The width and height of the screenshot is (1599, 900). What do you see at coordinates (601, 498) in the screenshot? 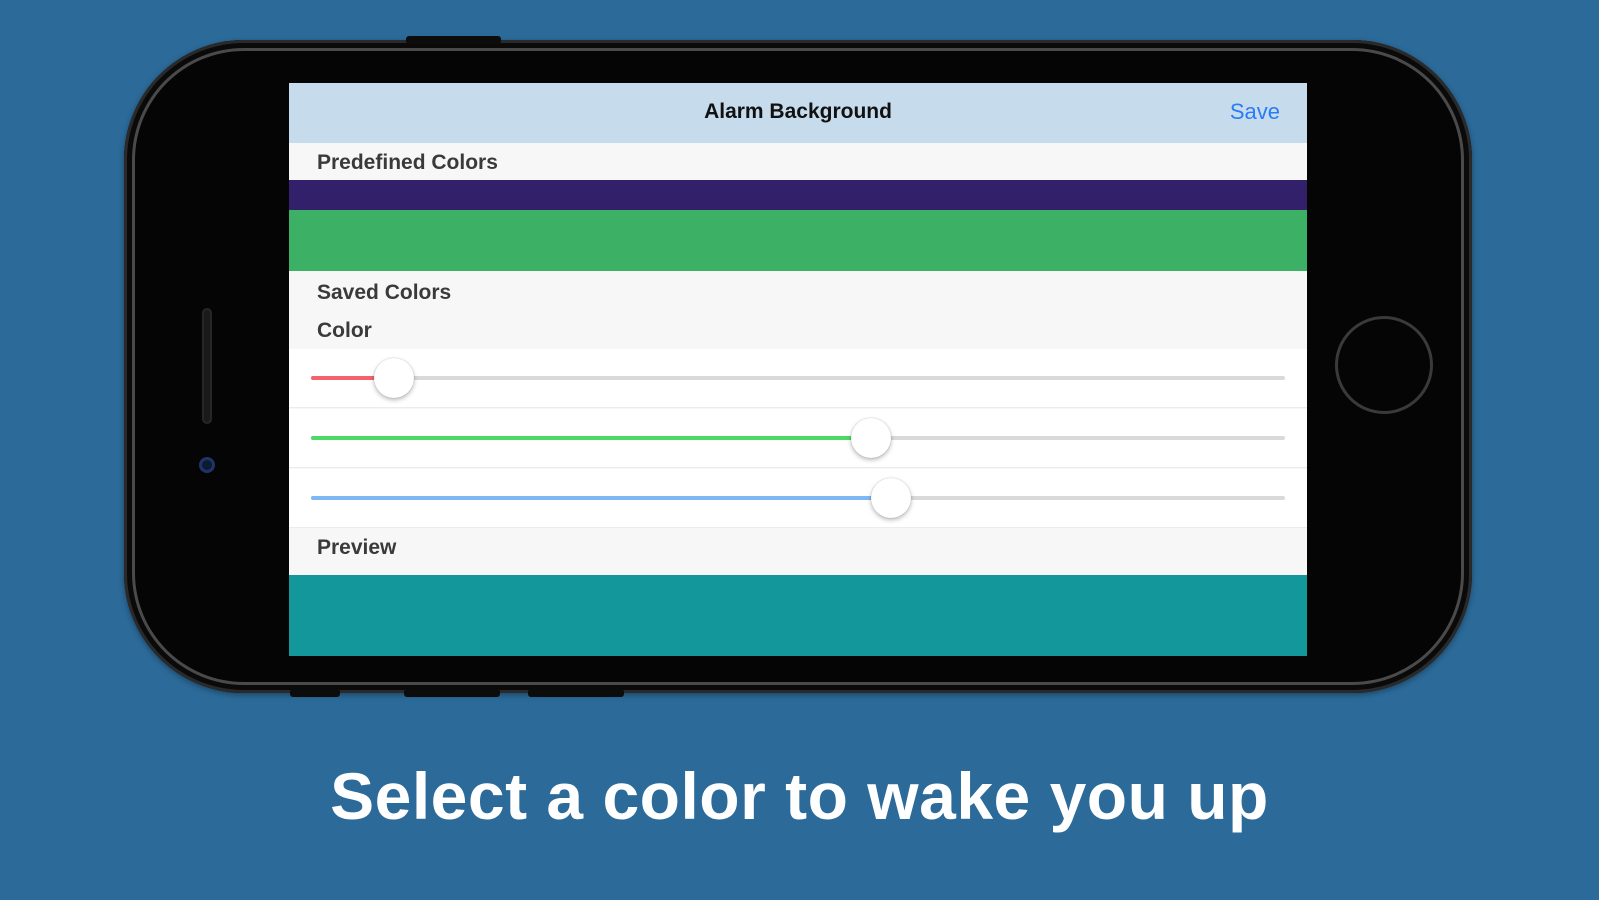
I see `blue-slider-fill` at bounding box center [601, 498].